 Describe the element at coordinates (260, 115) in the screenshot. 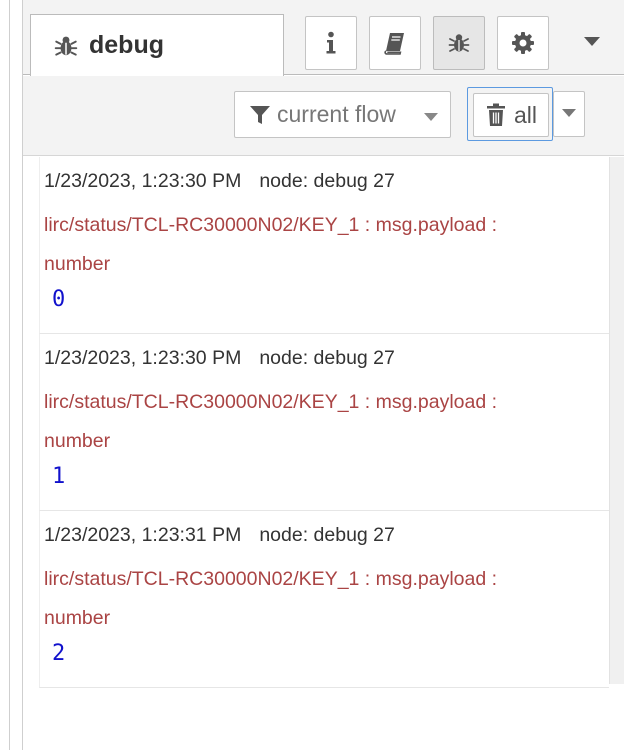

I see `filter-icon` at that location.